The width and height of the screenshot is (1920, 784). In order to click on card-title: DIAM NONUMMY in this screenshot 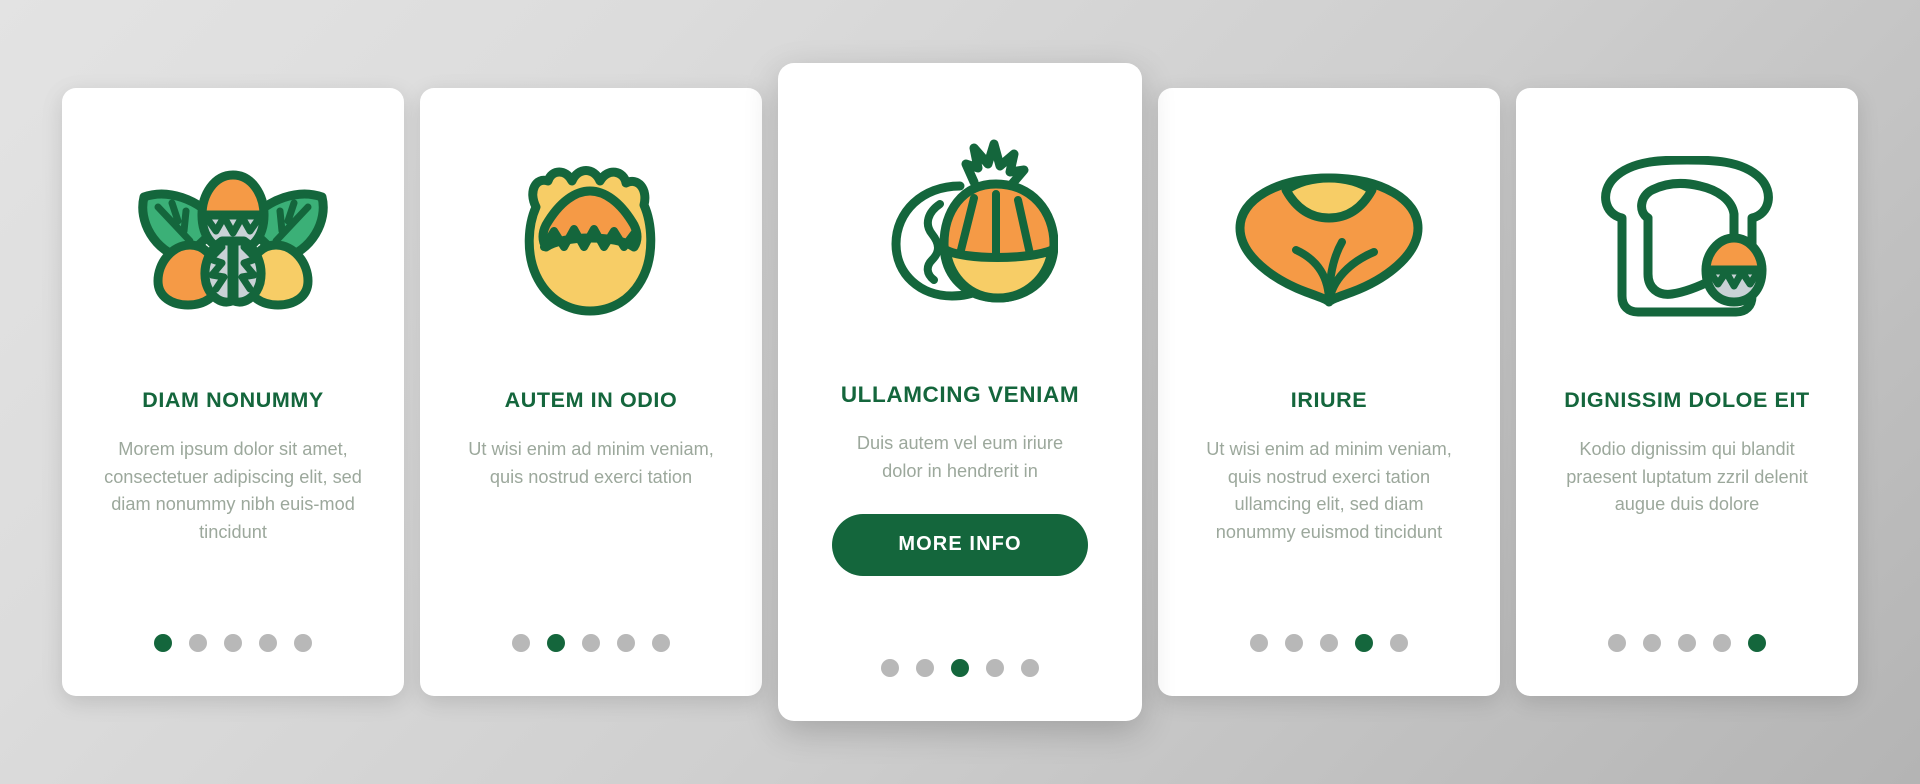, I will do `click(233, 400)`.